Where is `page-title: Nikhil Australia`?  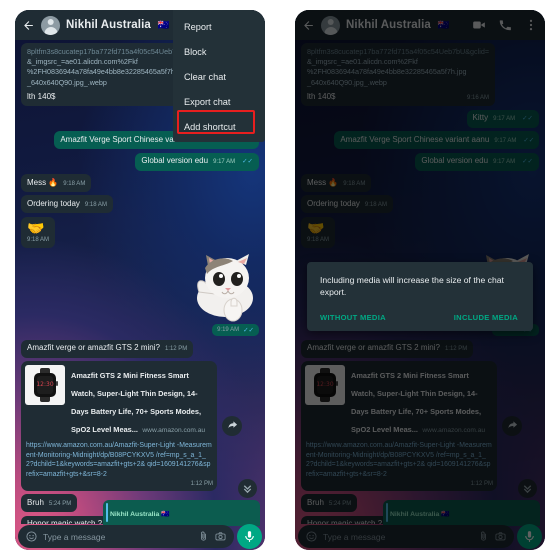 page-title: Nikhil Australia is located at coordinates (108, 25).